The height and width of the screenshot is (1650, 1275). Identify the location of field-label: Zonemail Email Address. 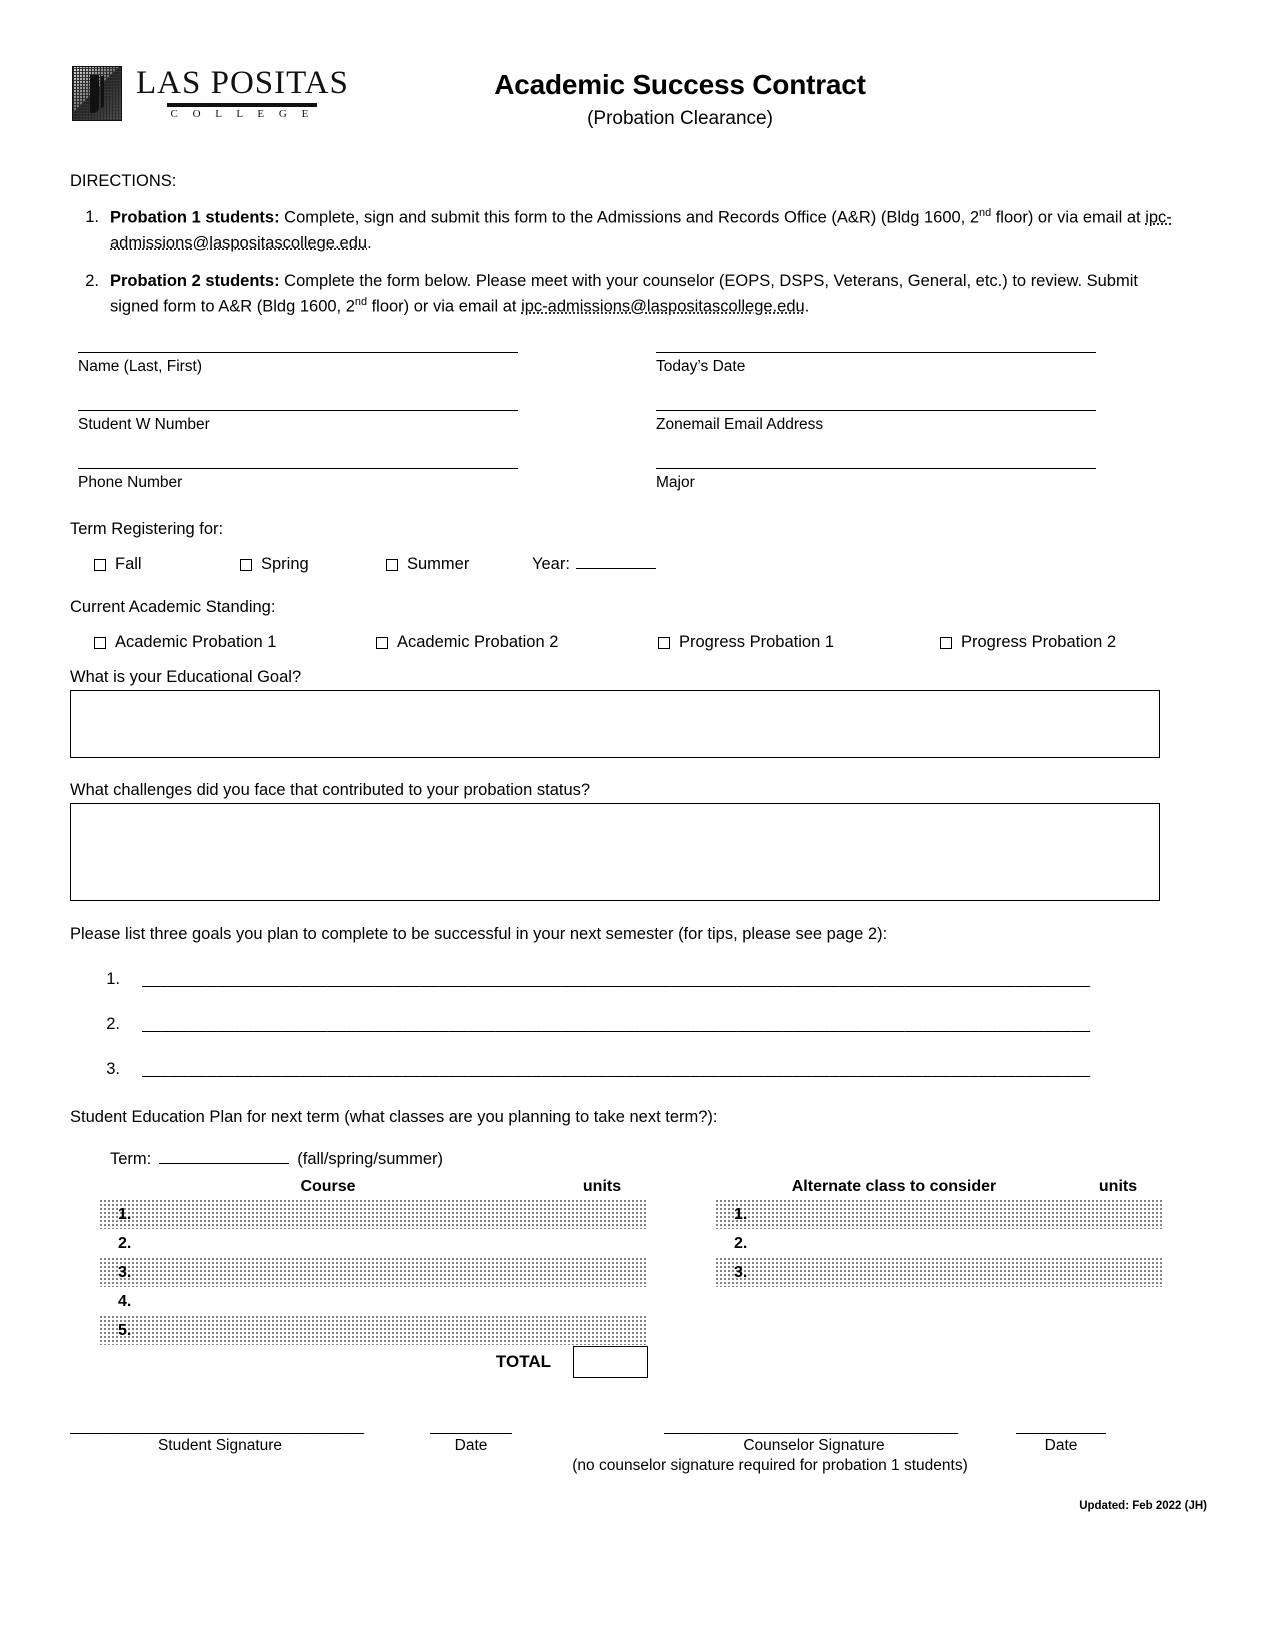
(740, 424).